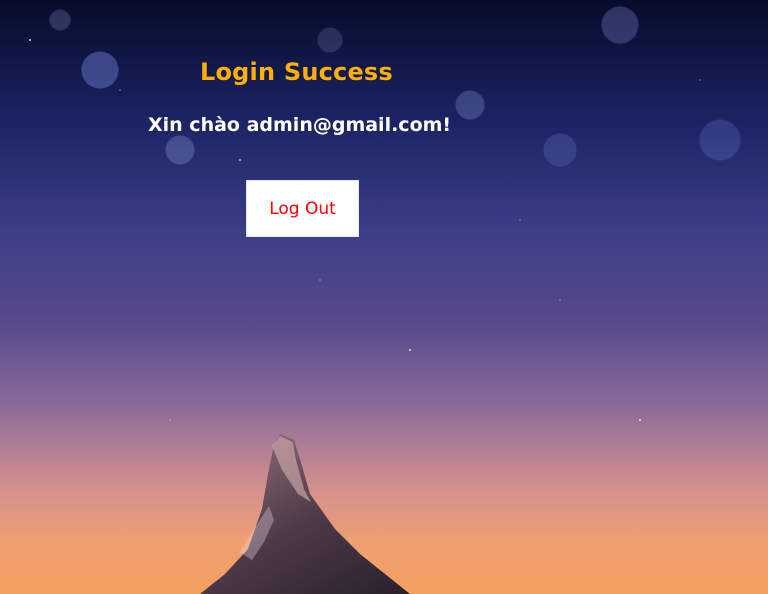 This screenshot has width=768, height=594. I want to click on logout-button: Log Out, so click(302, 208).